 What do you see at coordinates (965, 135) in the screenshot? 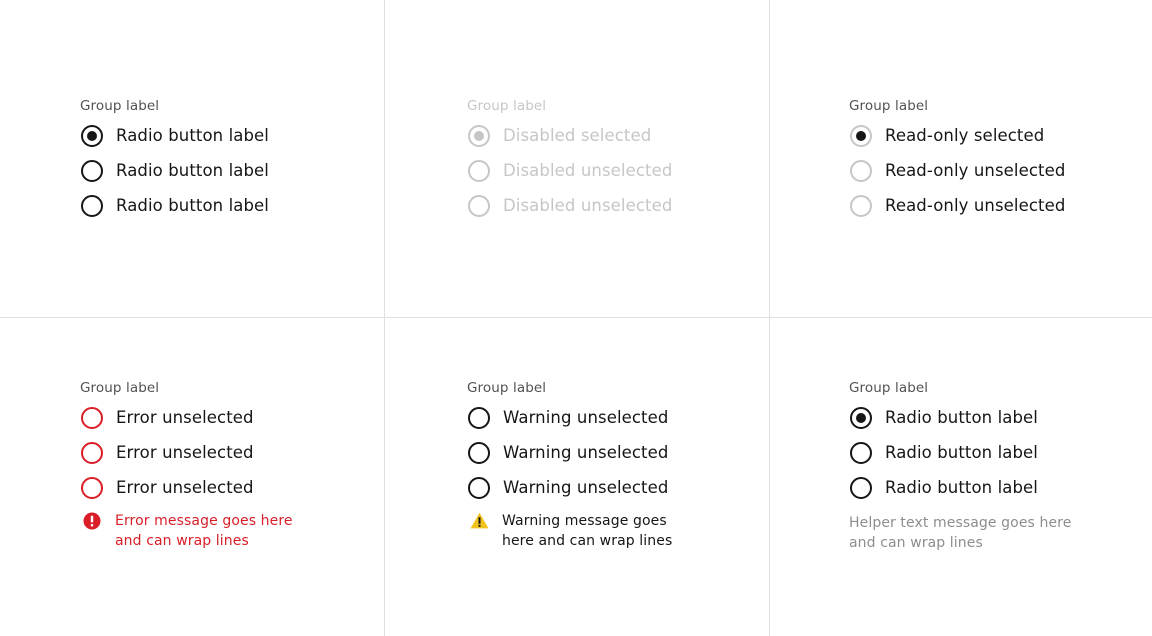
I see `radio-label: Read-only selected` at bounding box center [965, 135].